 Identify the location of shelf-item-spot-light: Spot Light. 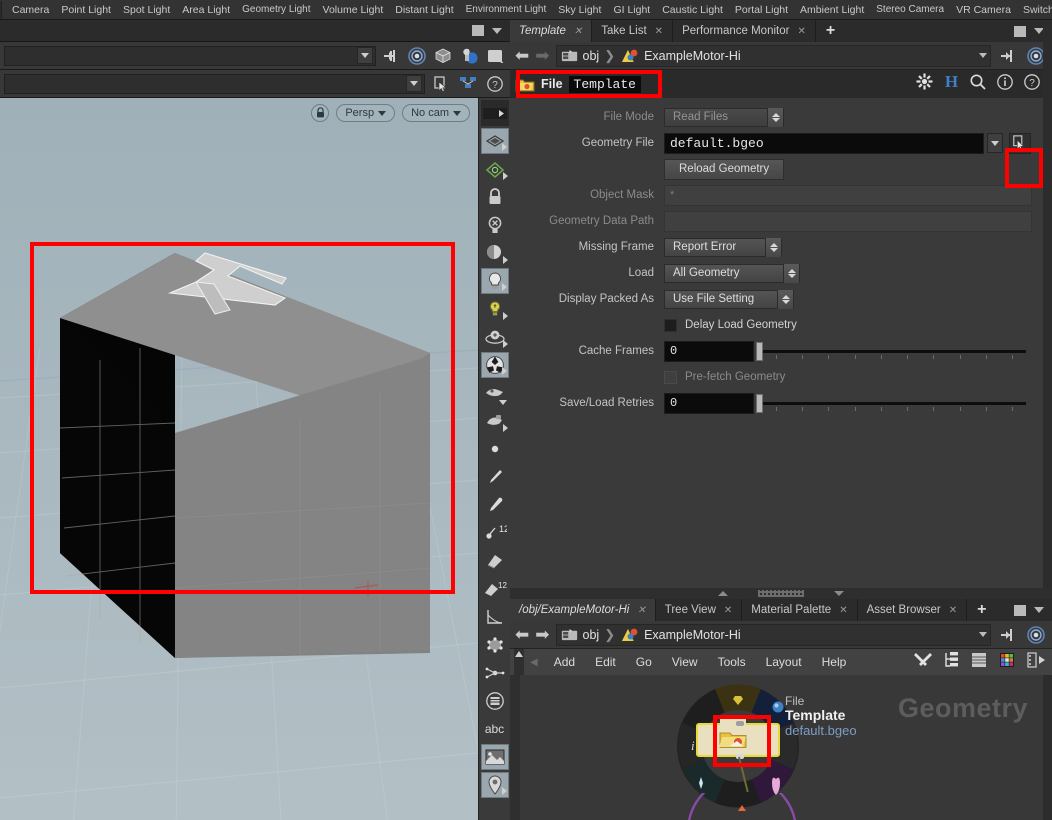
(146, 9).